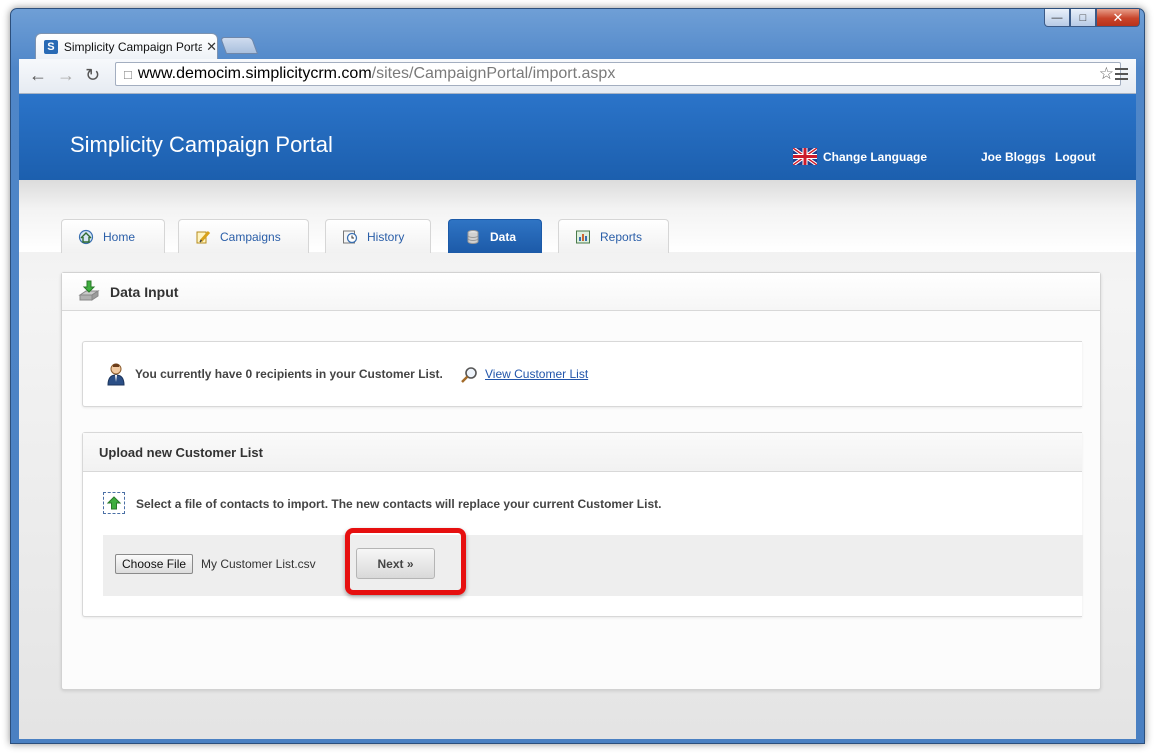  Describe the element at coordinates (1118, 18) in the screenshot. I see `close-window-button: ✕` at that location.